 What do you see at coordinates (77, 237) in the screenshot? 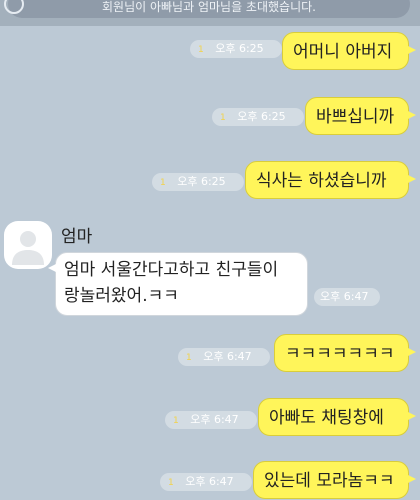
I see `sender-name: 엄마` at bounding box center [77, 237].